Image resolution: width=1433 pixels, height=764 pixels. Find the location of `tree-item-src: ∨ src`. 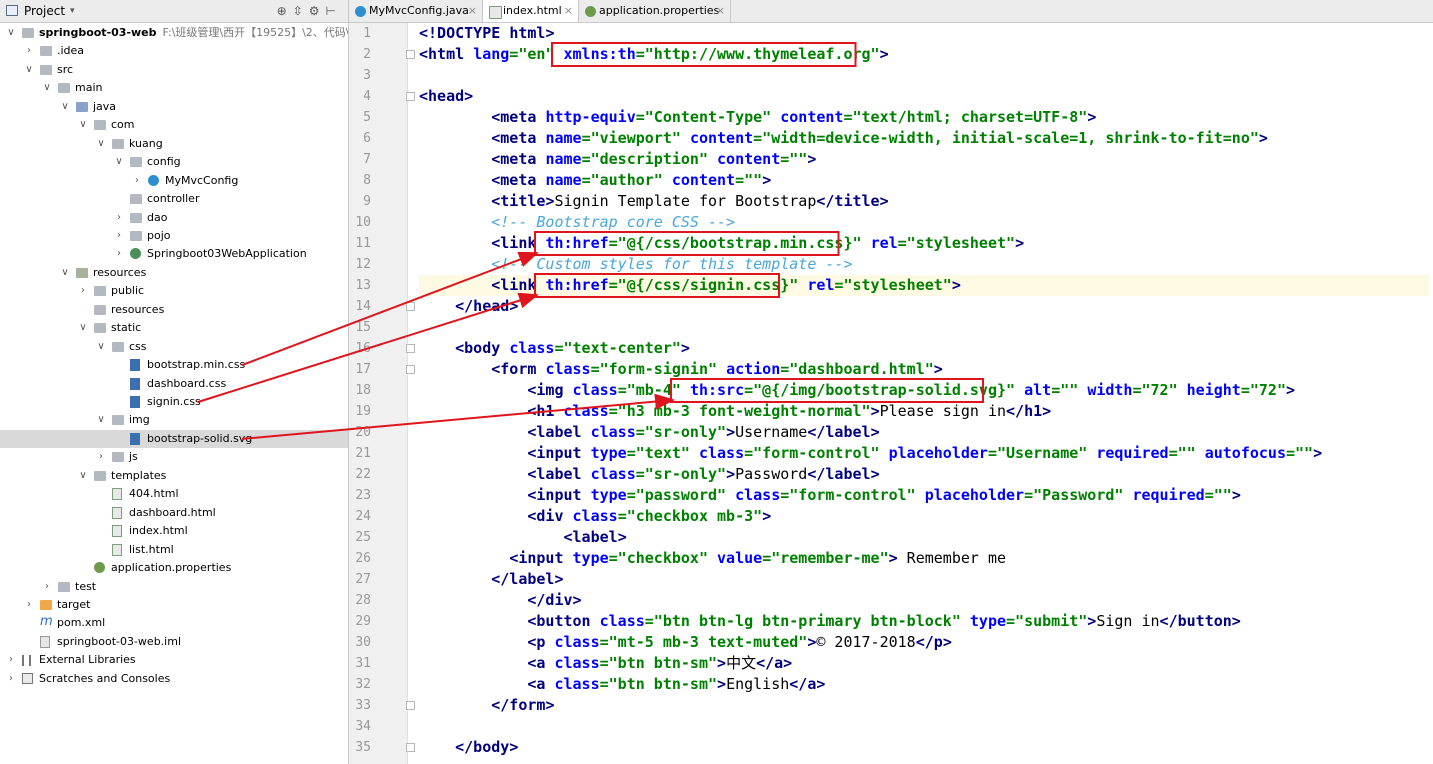

tree-item-src: ∨ src is located at coordinates (174, 70).